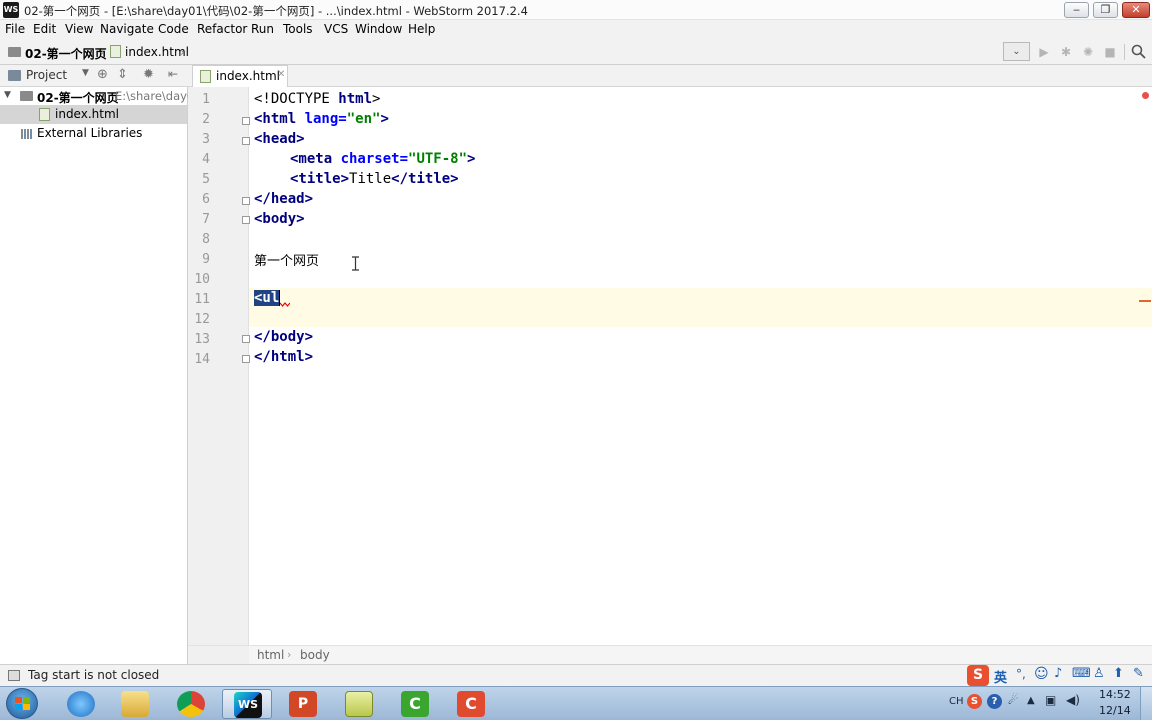 Image resolution: width=1152 pixels, height=720 pixels. I want to click on user-icon: ♙, so click(1099, 673).